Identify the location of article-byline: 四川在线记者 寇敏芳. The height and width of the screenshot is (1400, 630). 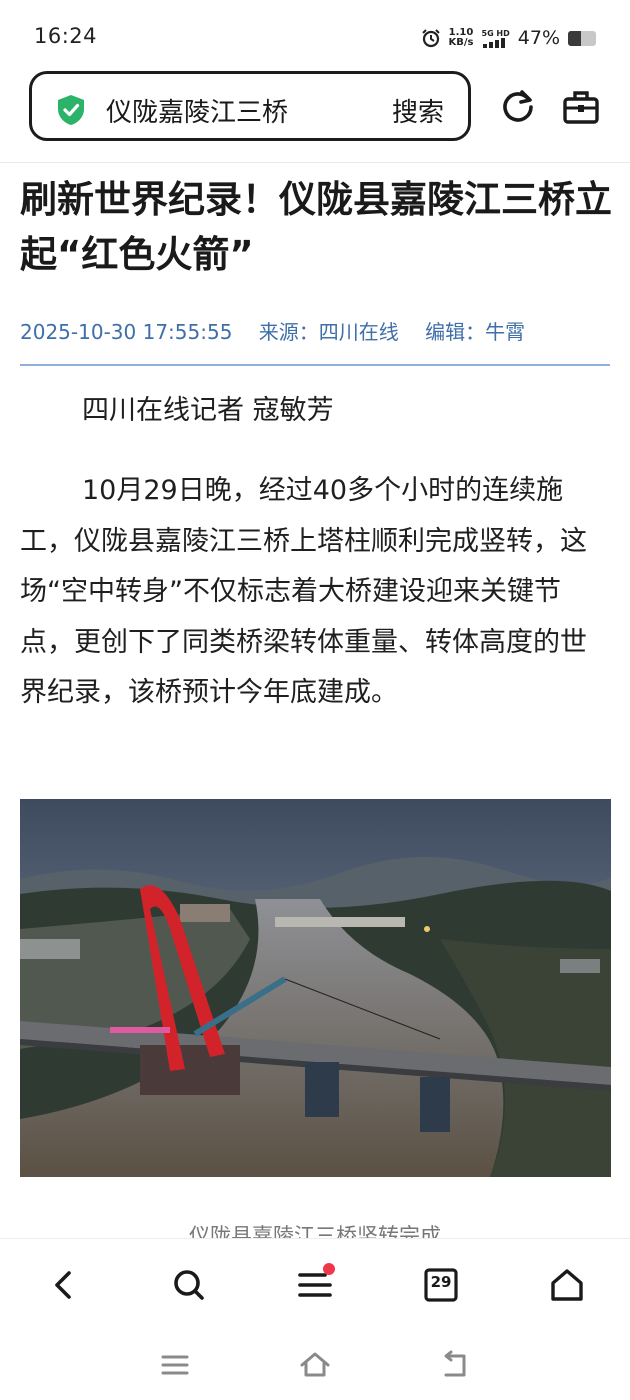
(208, 410).